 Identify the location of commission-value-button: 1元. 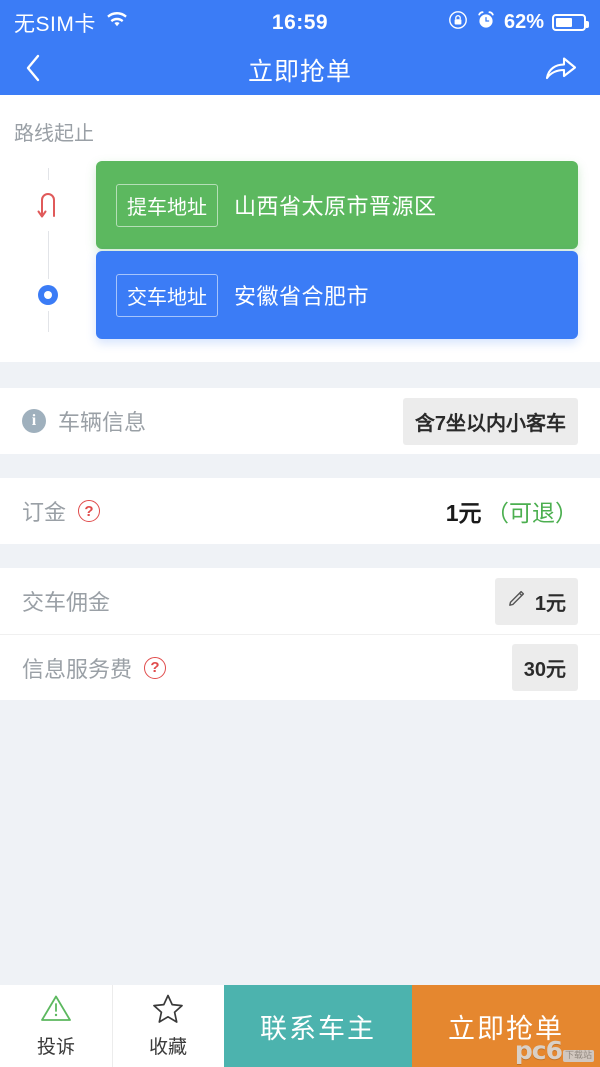
(536, 601).